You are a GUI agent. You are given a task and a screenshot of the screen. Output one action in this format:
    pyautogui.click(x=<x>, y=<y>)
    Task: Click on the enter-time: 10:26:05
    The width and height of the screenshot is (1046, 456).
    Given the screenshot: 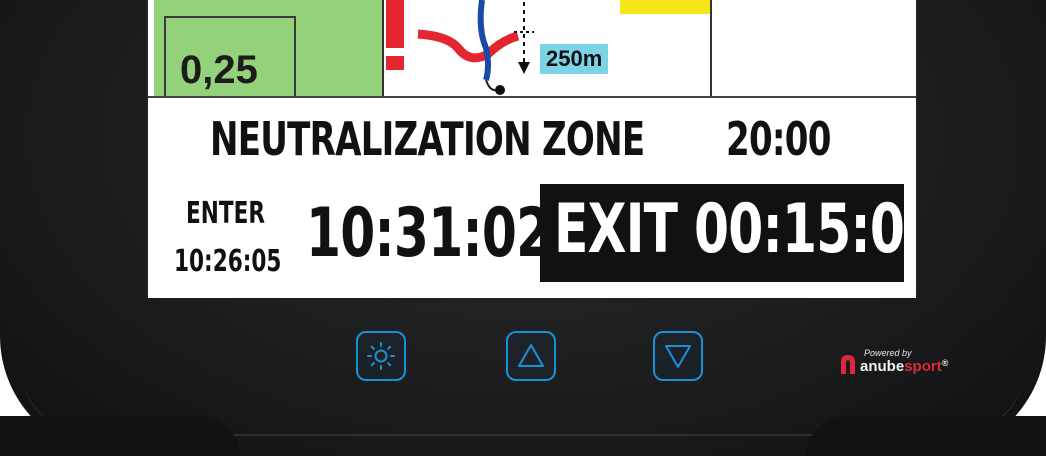 What is the action you would take?
    pyautogui.click(x=228, y=261)
    